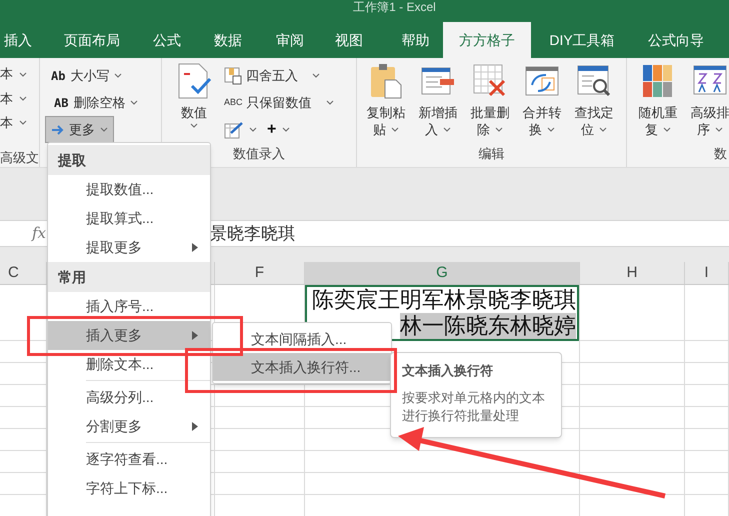 The height and width of the screenshot is (516, 729). What do you see at coordinates (676, 40) in the screenshot?
I see `ribbon-tab: 公式向导` at bounding box center [676, 40].